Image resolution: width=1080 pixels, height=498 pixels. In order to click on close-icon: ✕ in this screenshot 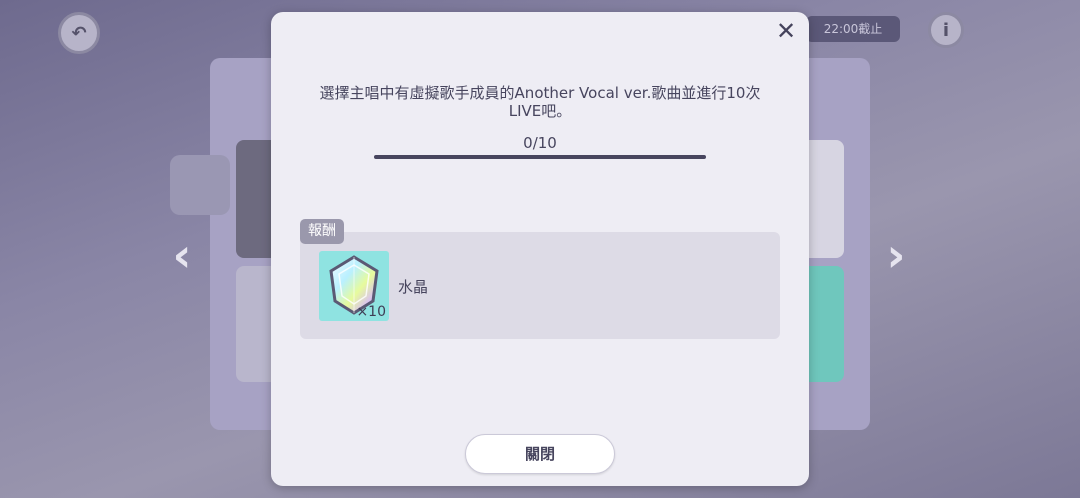, I will do `click(786, 31)`.